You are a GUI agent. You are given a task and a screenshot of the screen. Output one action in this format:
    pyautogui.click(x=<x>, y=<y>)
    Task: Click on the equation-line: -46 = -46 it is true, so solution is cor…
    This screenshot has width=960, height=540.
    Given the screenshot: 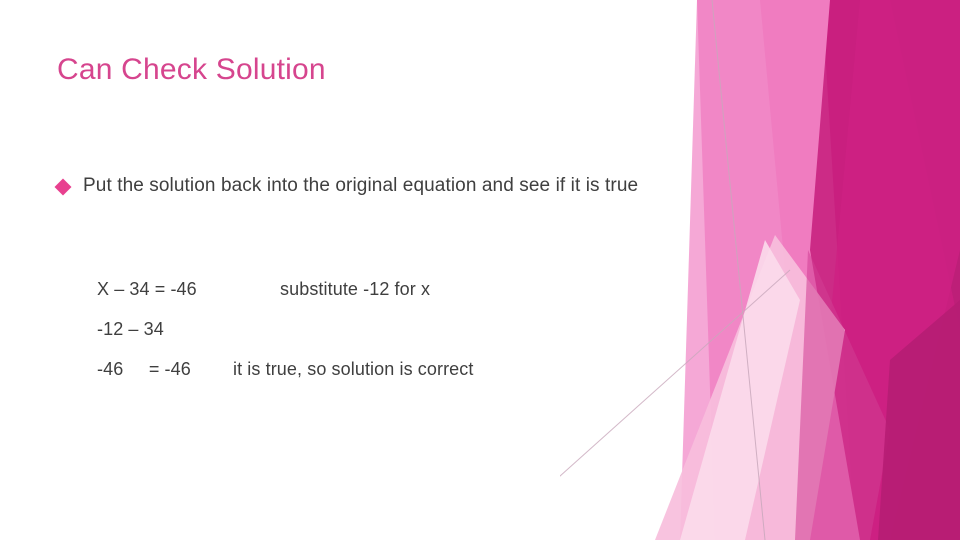 What is the action you would take?
    pyautogui.click(x=285, y=379)
    